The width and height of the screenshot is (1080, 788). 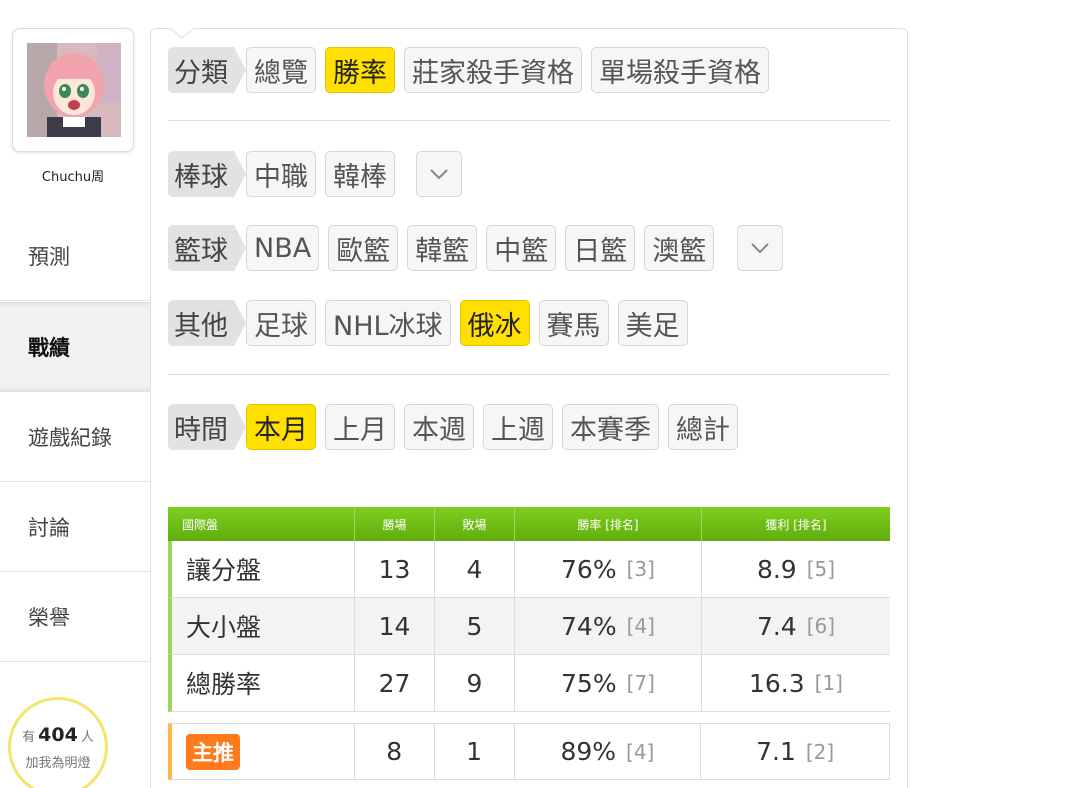 What do you see at coordinates (73, 177) in the screenshot?
I see `username: Chuchu周` at bounding box center [73, 177].